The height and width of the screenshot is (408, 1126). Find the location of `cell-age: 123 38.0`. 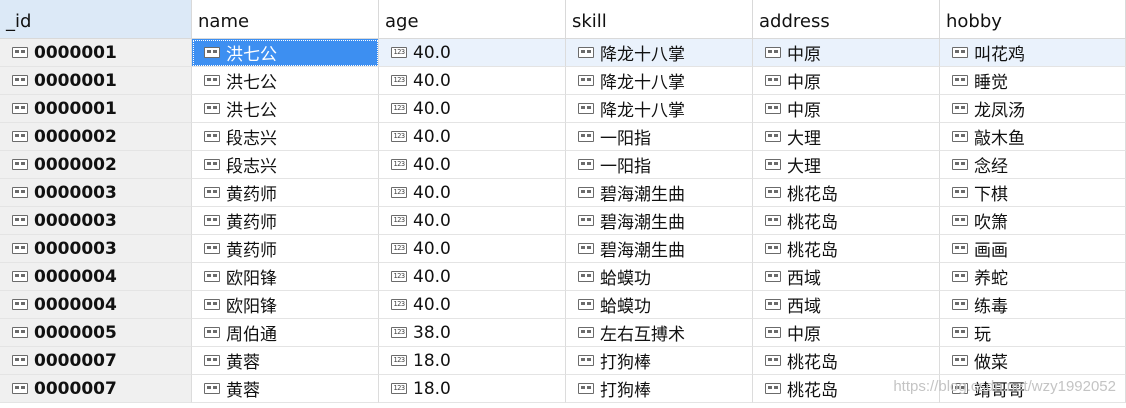

cell-age: 123 38.0 is located at coordinates (472, 333).